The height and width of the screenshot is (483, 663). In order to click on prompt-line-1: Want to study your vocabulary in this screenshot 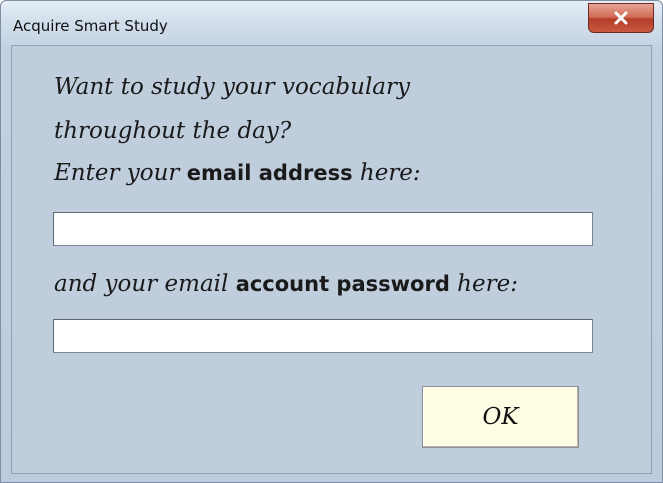, I will do `click(232, 87)`.